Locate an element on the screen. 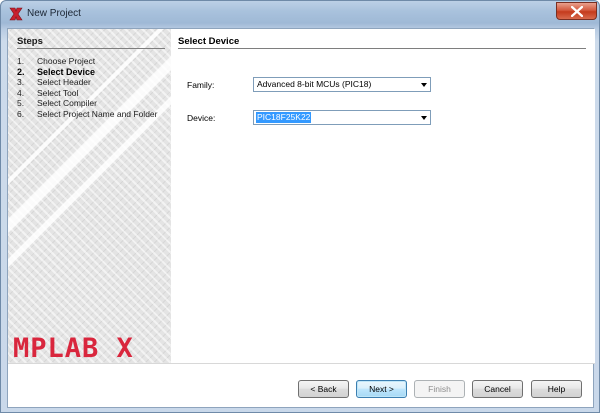 The height and width of the screenshot is (413, 600). step-item-select-device: 2. Select Device is located at coordinates (92, 72).